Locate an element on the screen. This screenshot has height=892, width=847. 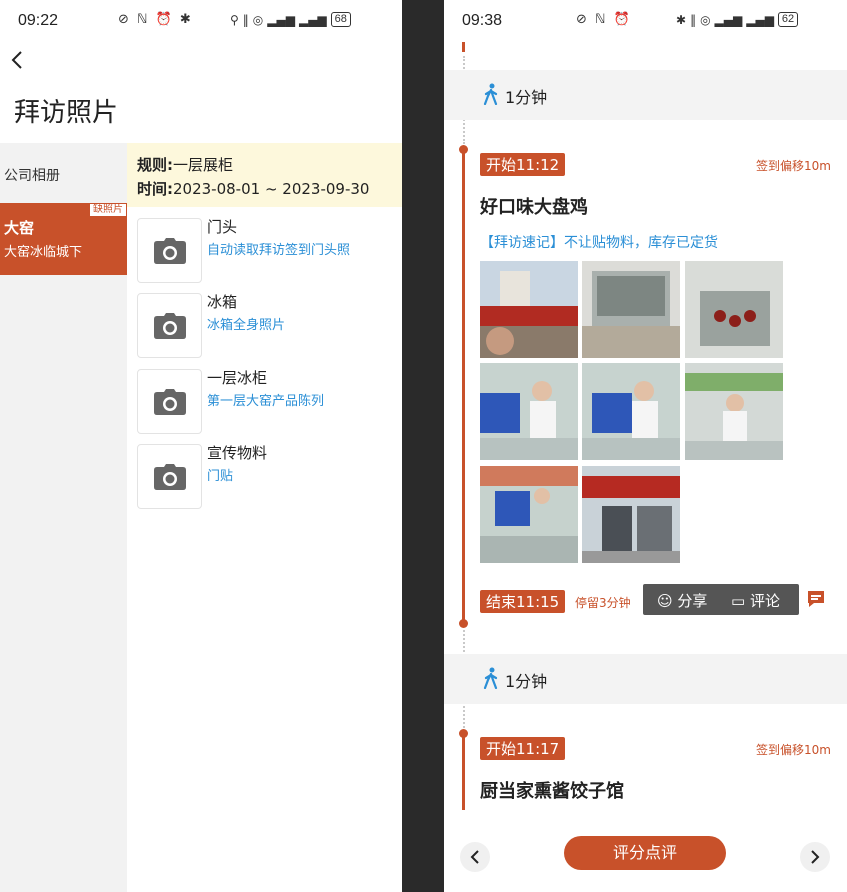
visit-start-tag: 开始11:17 is located at coordinates (523, 748).